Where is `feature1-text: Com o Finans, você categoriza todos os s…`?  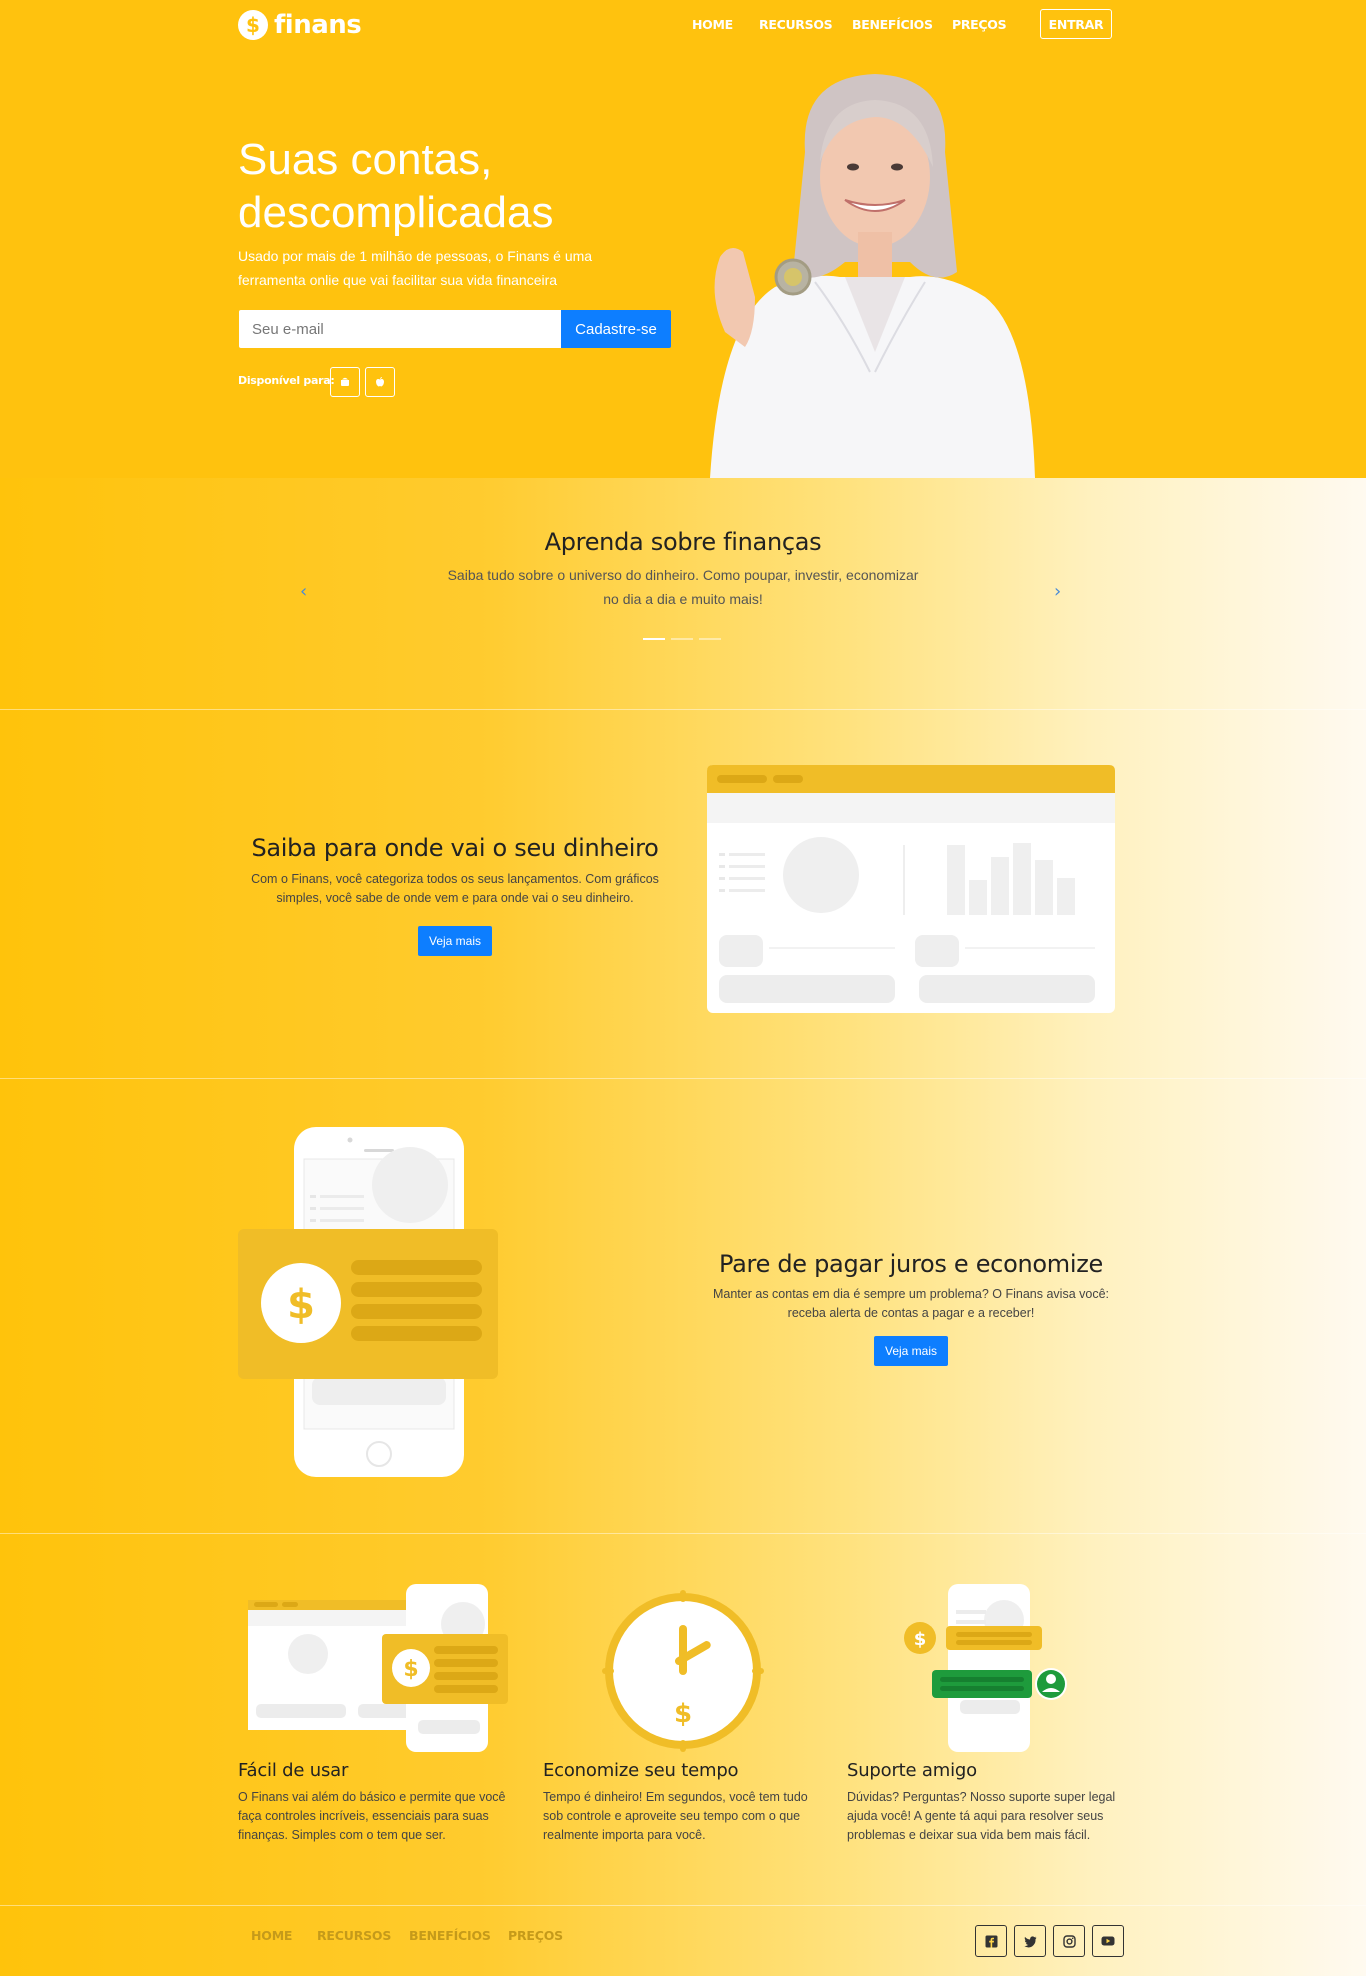 feature1-text: Com o Finans, você categoriza todos os s… is located at coordinates (455, 888).